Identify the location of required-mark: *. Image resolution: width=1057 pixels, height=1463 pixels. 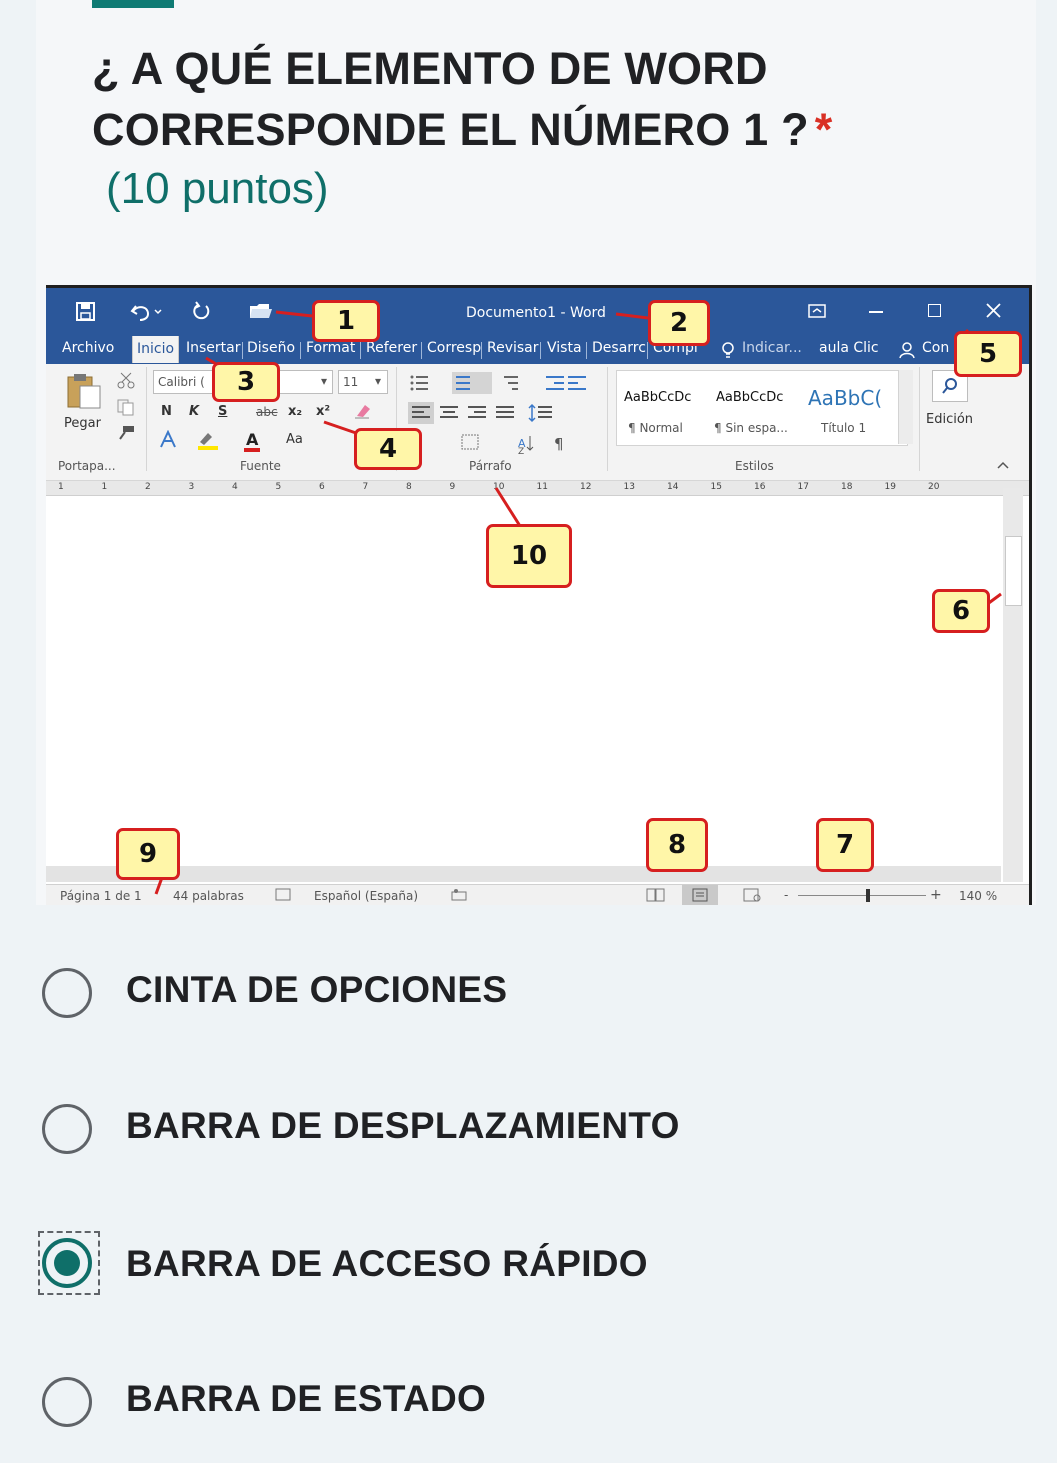
(823, 129).